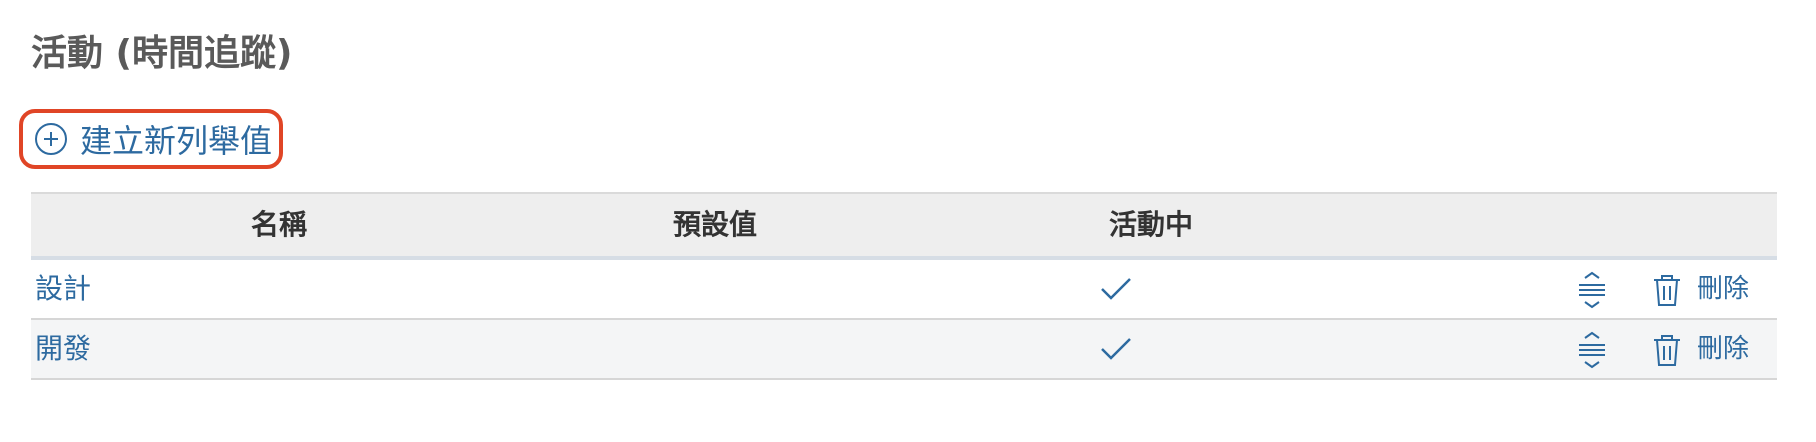  Describe the element at coordinates (904, 226) in the screenshot. I see `table-header: 名稱 預設值 活動中` at that location.